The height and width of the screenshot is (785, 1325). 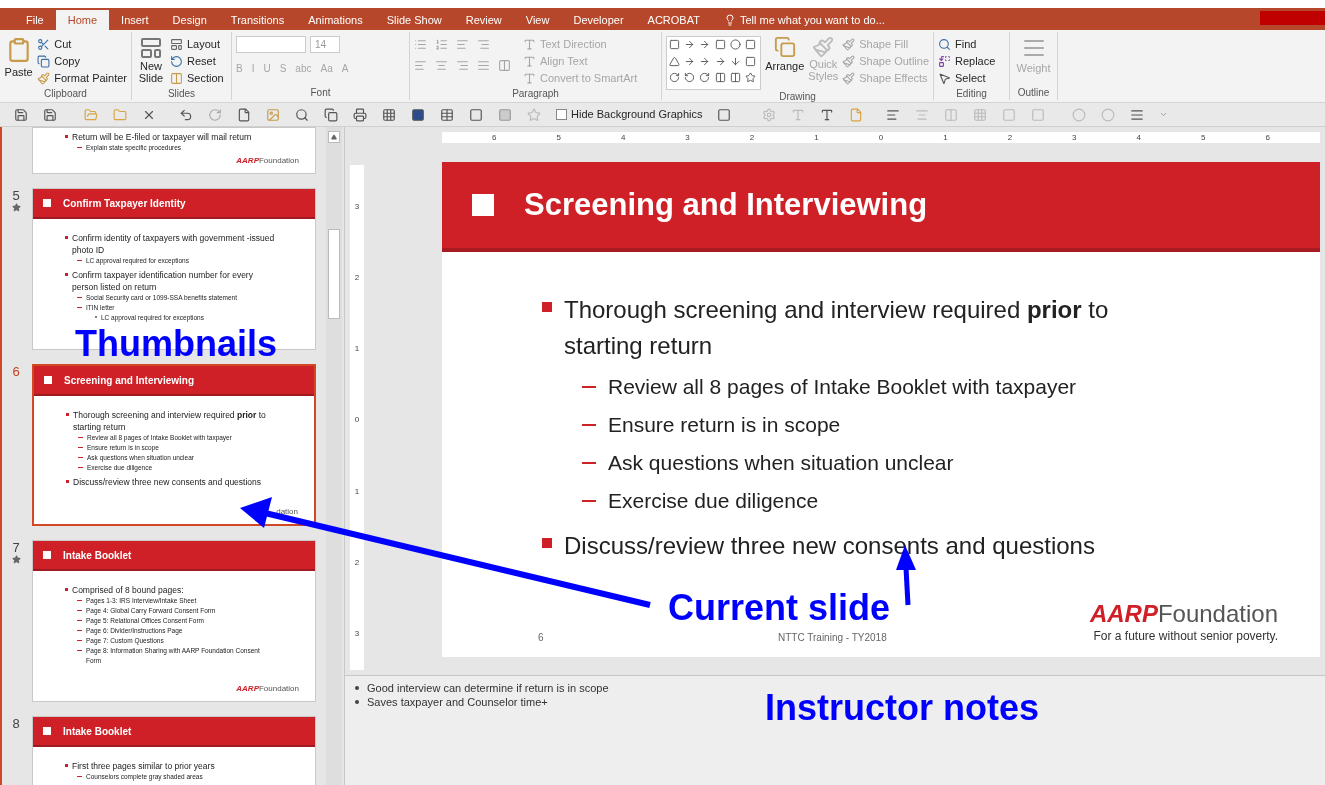 I want to click on scrollbar-thumb, so click(x=334, y=274).